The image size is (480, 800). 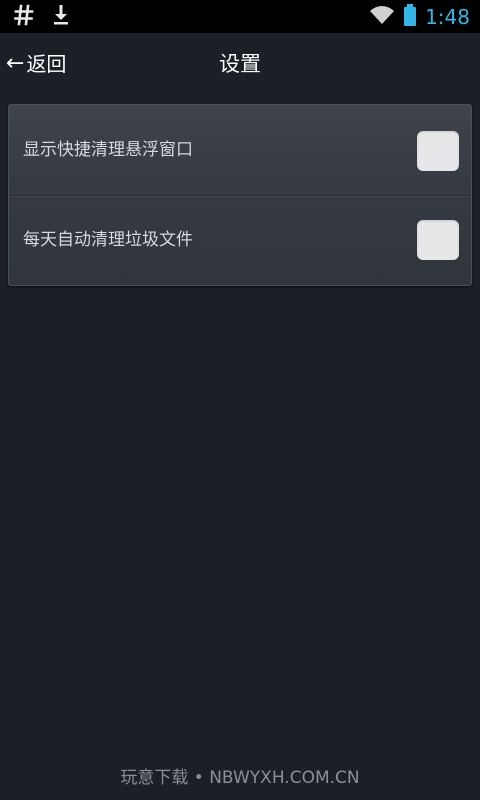 I want to click on setting-row-auto-clean: 每天自动清理垃圾文件, so click(x=240, y=241).